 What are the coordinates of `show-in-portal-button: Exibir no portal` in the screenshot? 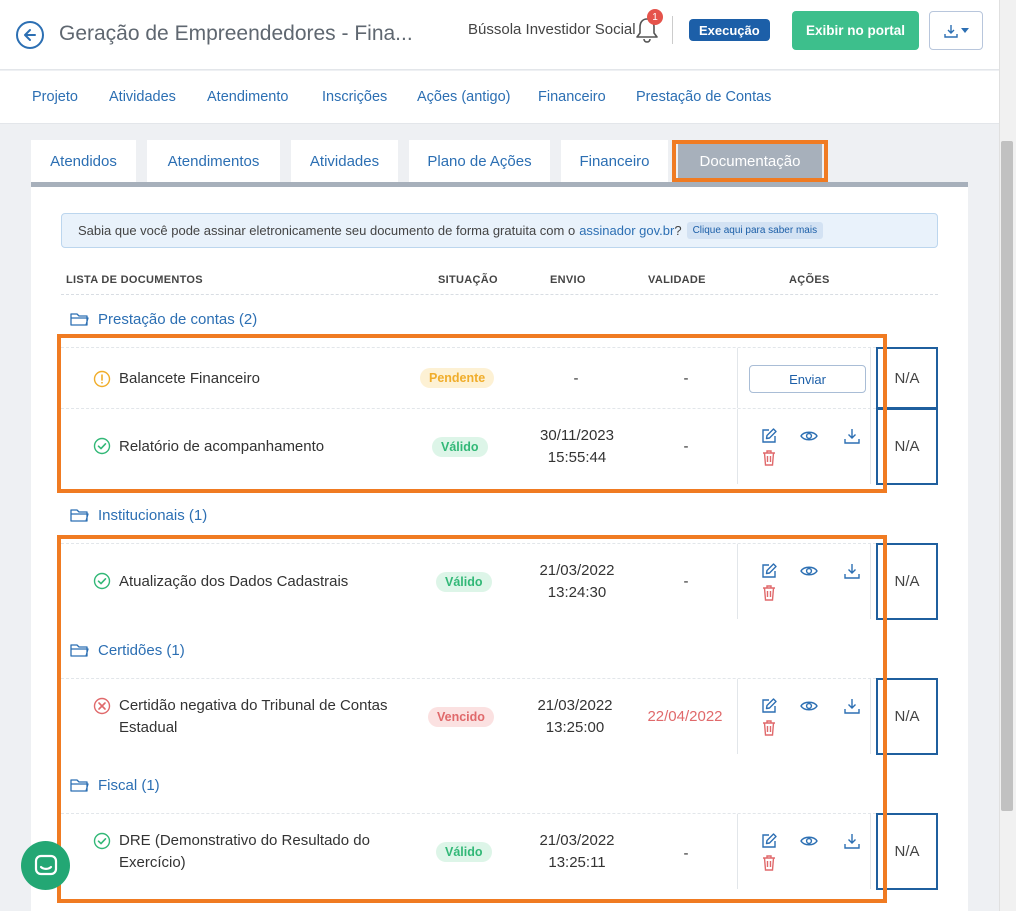 It's located at (855, 30).